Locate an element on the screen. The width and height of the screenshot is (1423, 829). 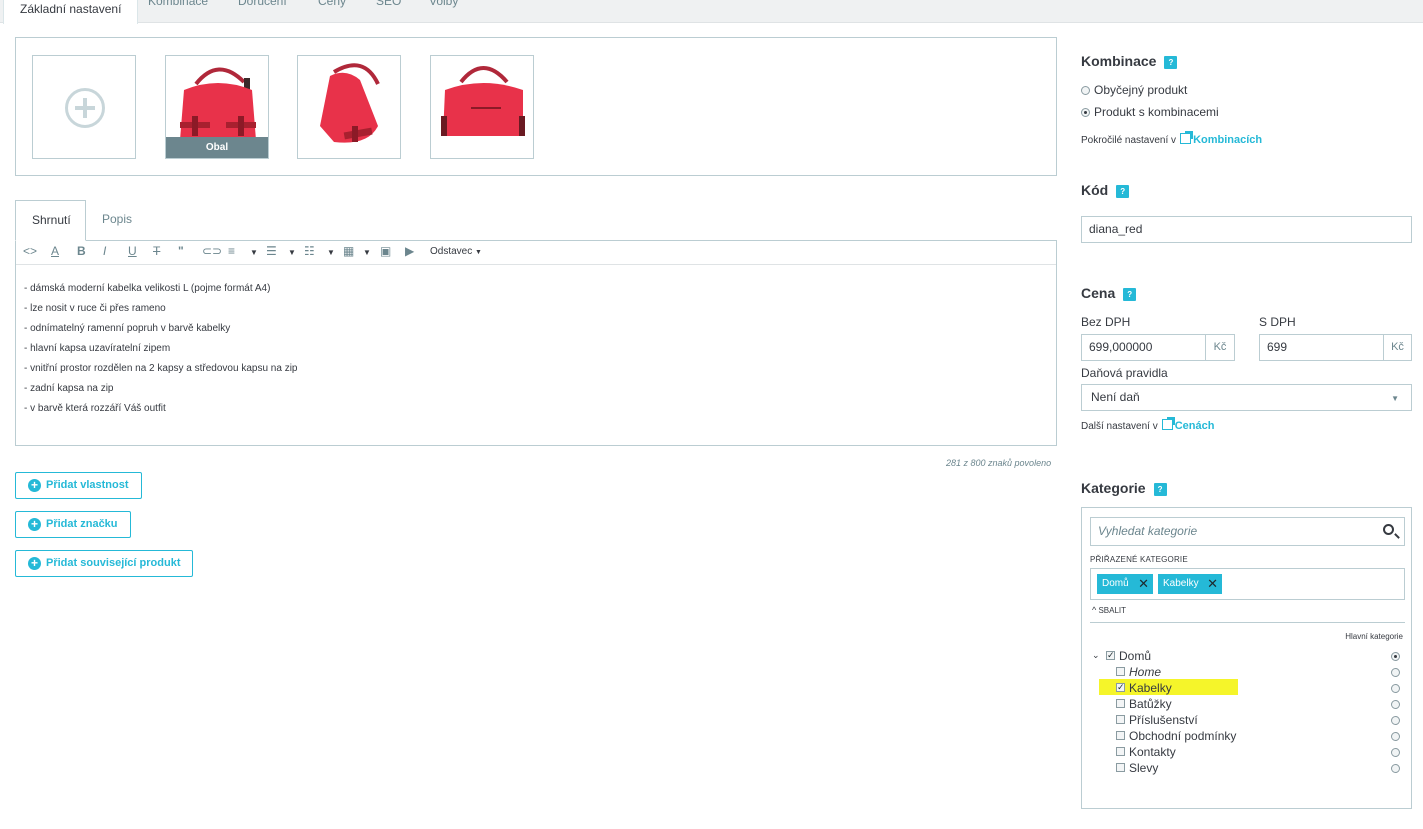
search-icon is located at coordinates (1388, 529).